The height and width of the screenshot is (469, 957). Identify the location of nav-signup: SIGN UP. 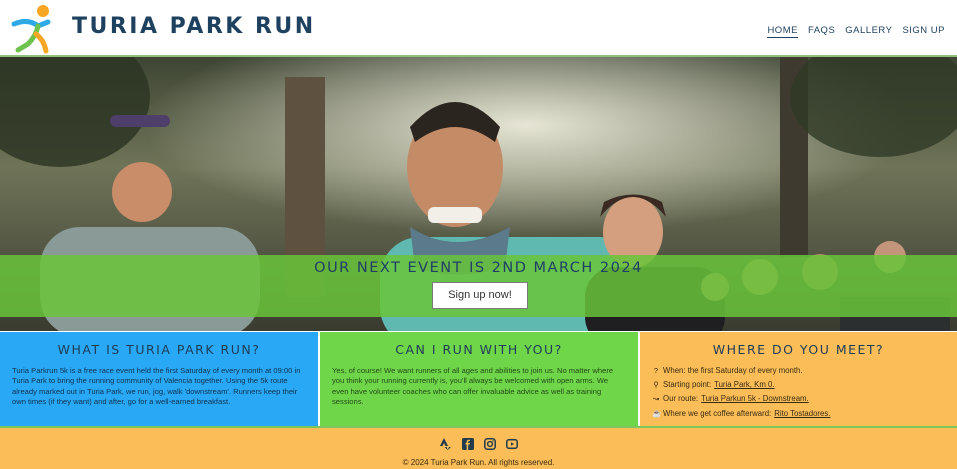
(923, 31).